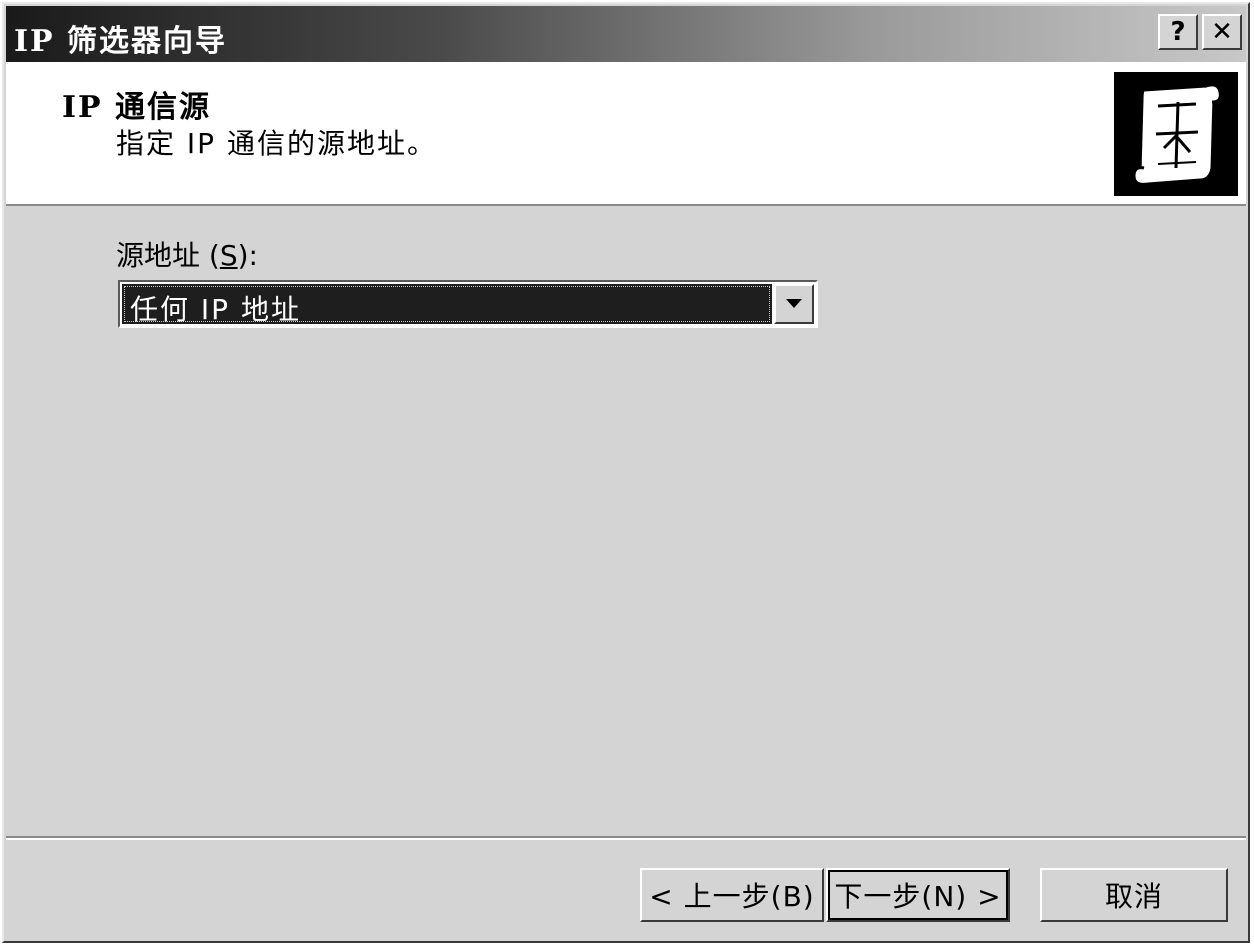  Describe the element at coordinates (168, 255) in the screenshot. I see `source-label-prefix: 源地址 (` at that location.